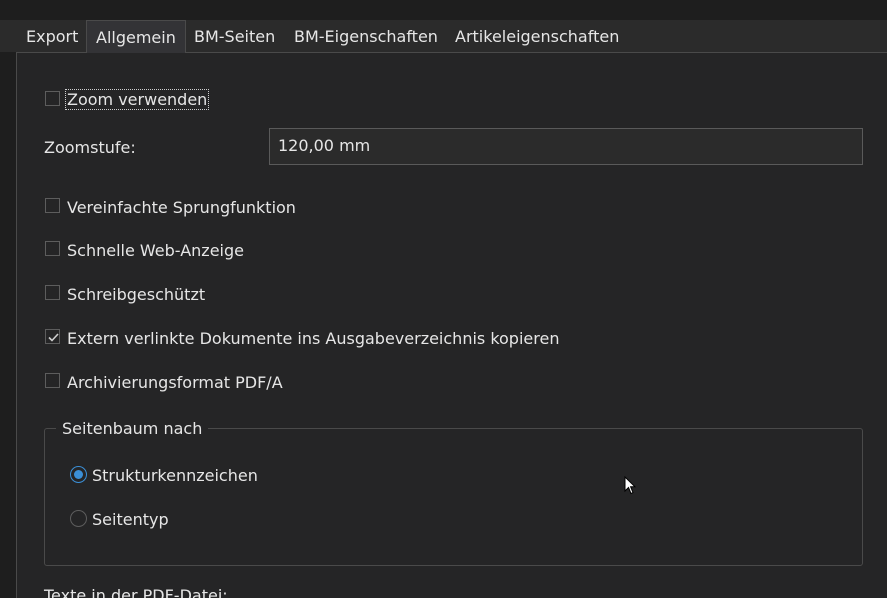 Image resolution: width=887 pixels, height=598 pixels. Describe the element at coordinates (132, 428) in the screenshot. I see `seitenbaum-legend: Seitenbaum nach` at that location.